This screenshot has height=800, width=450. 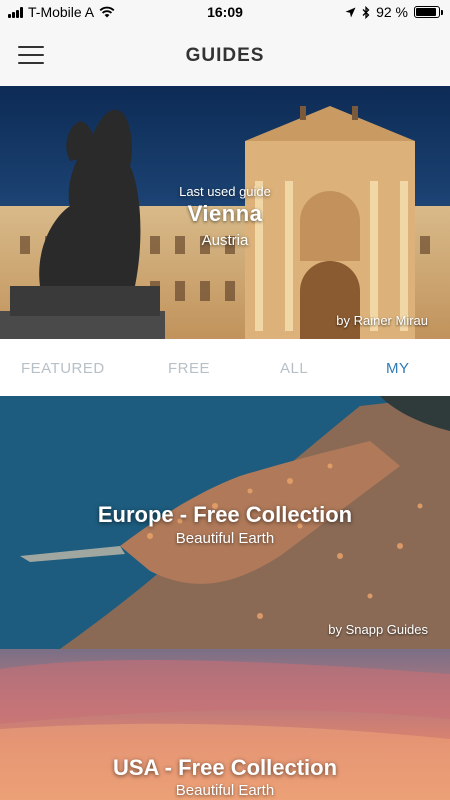 What do you see at coordinates (225, 367) in the screenshot?
I see `guide-tabs: FEATURED FREE ALL MY` at bounding box center [225, 367].